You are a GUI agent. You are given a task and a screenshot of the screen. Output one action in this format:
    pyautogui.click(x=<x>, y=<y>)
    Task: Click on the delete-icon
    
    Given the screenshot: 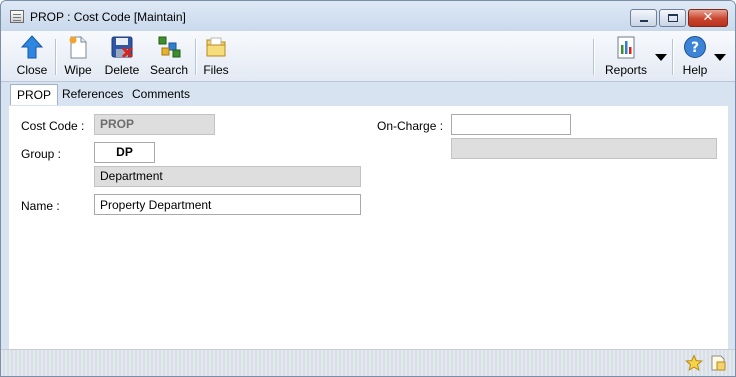 What is the action you would take?
    pyautogui.click(x=122, y=47)
    